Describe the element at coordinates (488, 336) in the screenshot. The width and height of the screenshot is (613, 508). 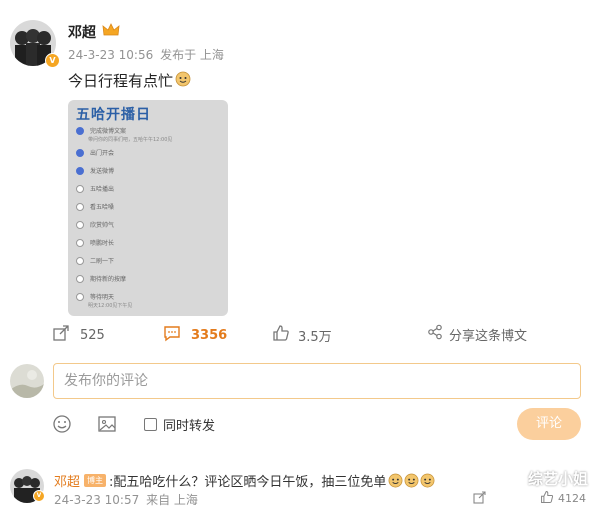
I see `share-post-label: 分享这条博文` at that location.